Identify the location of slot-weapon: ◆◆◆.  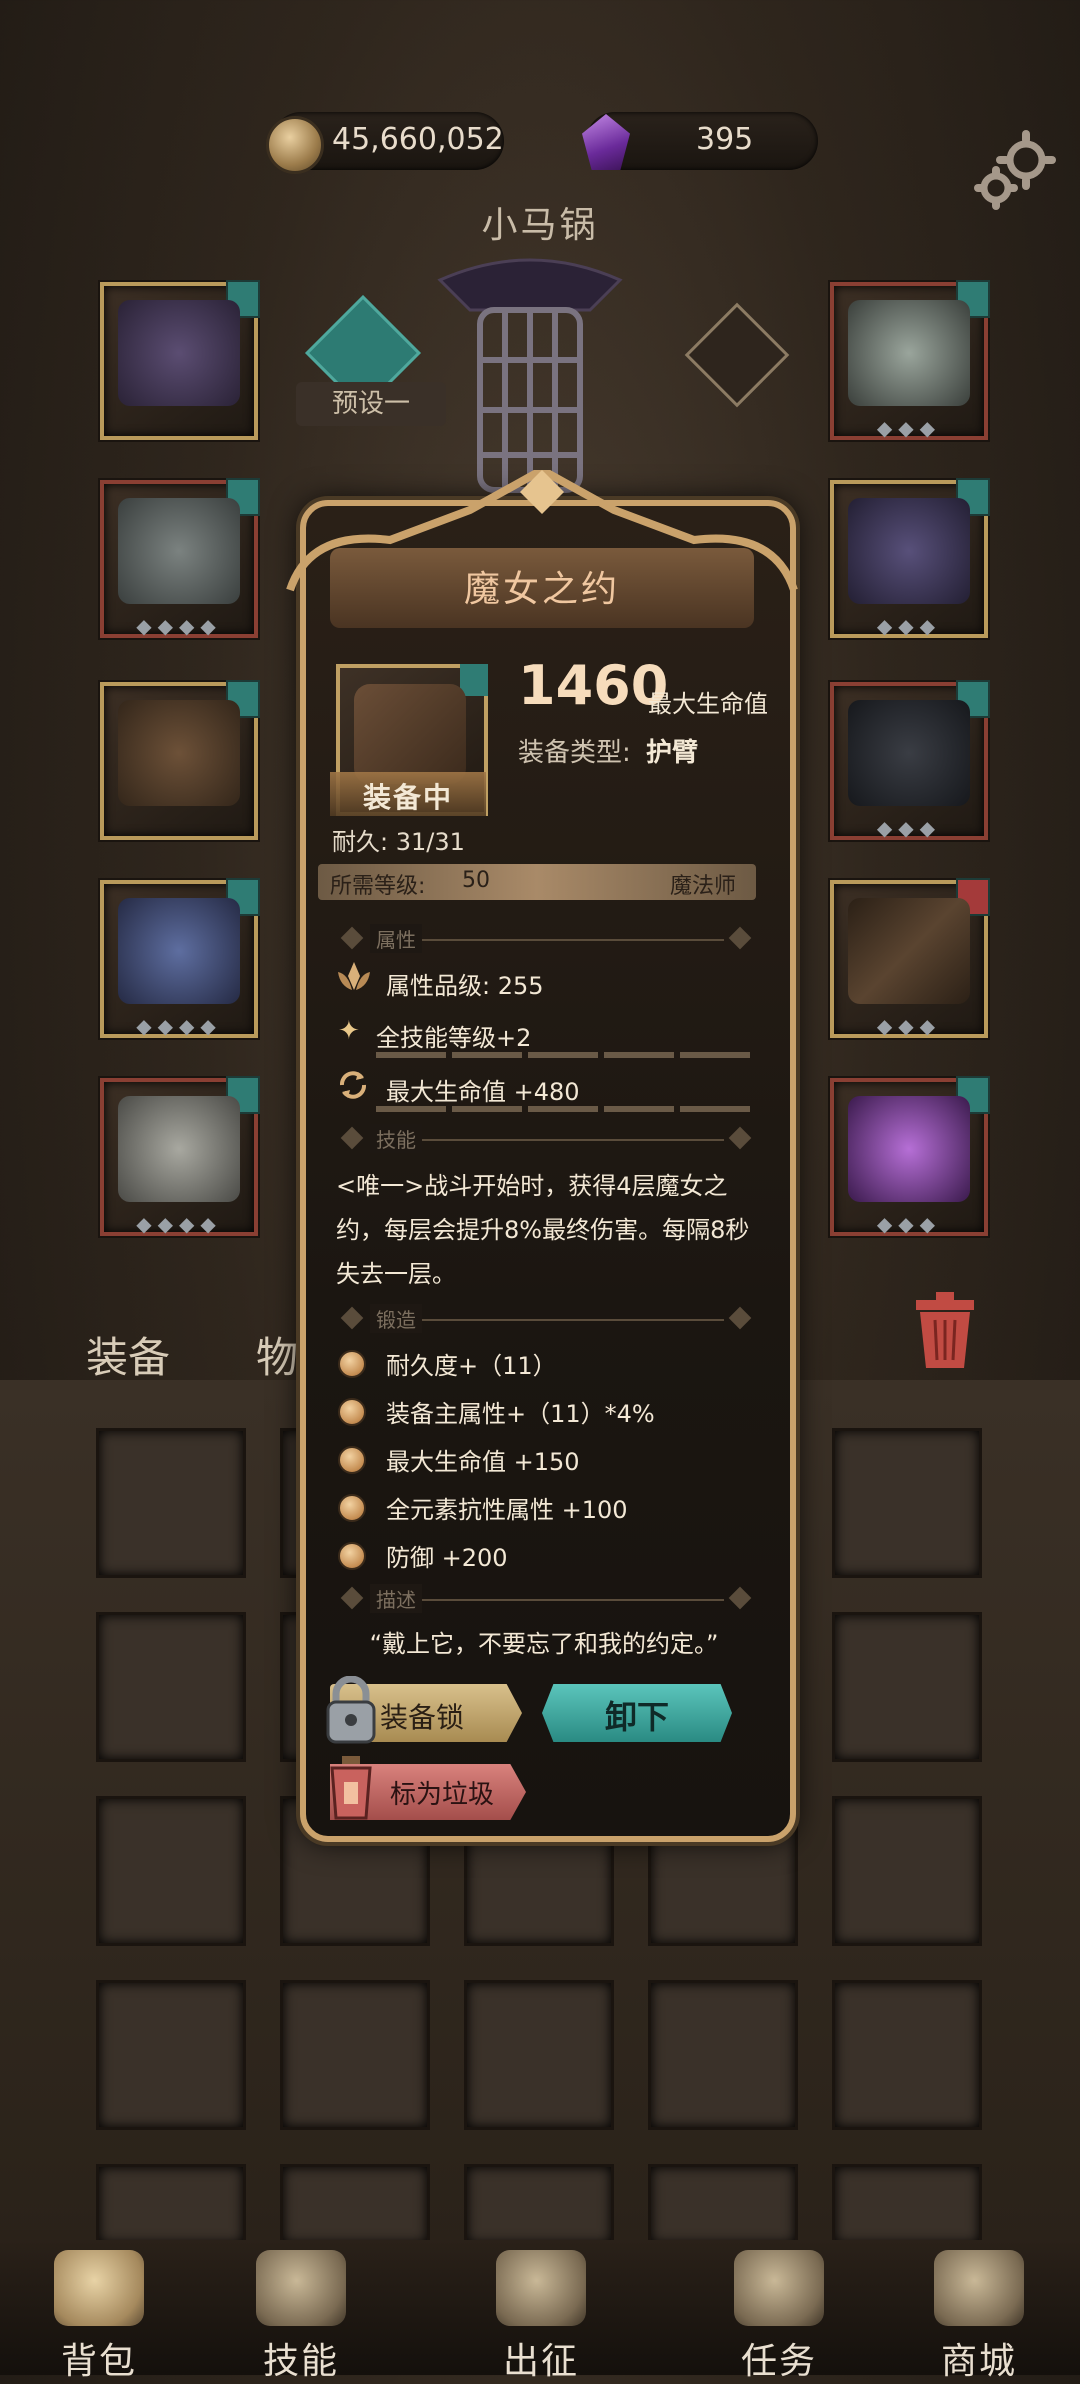
(910, 958).